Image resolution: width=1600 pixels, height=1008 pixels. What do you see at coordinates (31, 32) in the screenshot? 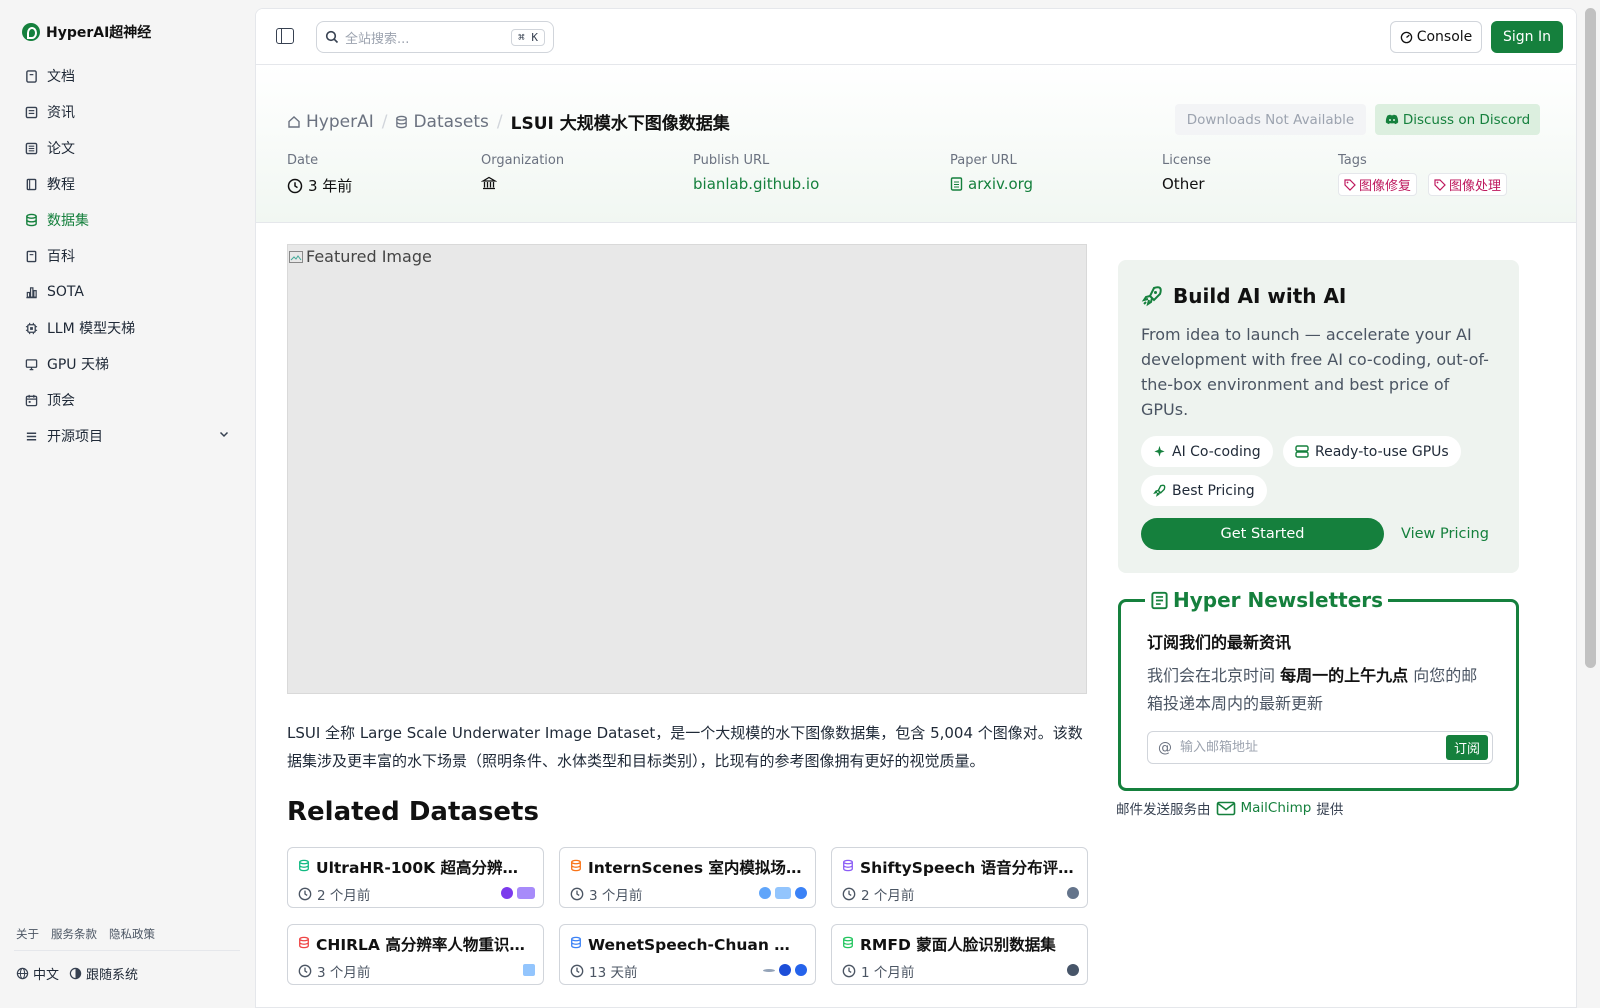
I see `hyperai-logo-icon` at bounding box center [31, 32].